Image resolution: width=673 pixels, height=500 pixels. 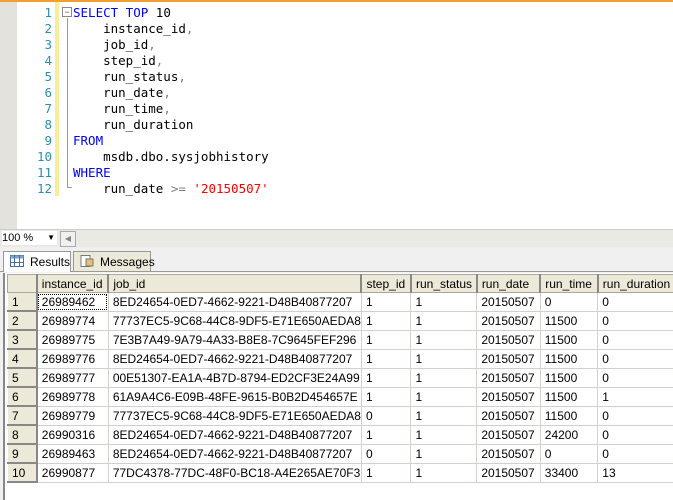 I want to click on grid-icon, so click(x=17, y=261).